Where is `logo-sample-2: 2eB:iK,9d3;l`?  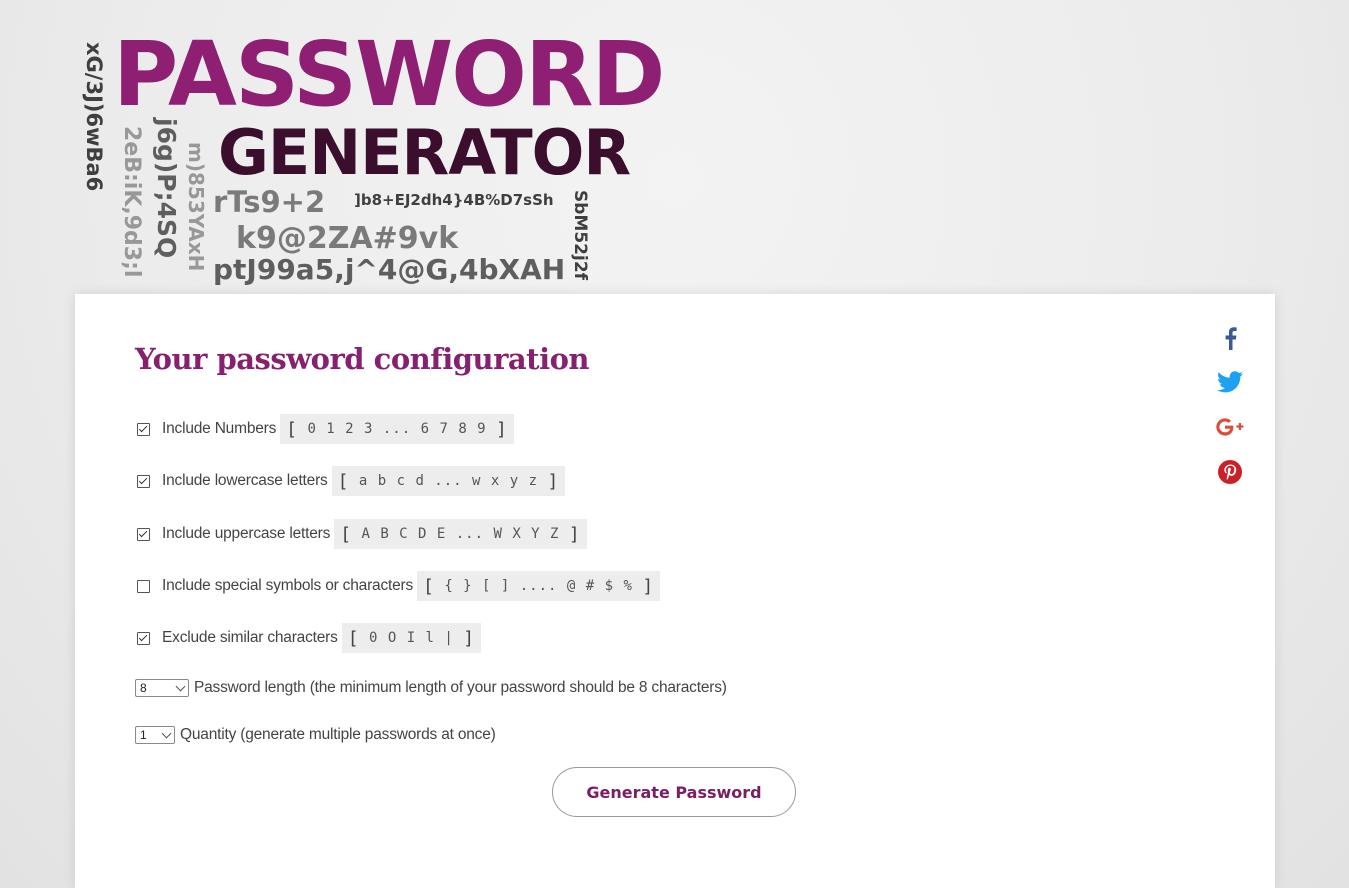 logo-sample-2: 2eB:iK,9d3;l is located at coordinates (131, 202).